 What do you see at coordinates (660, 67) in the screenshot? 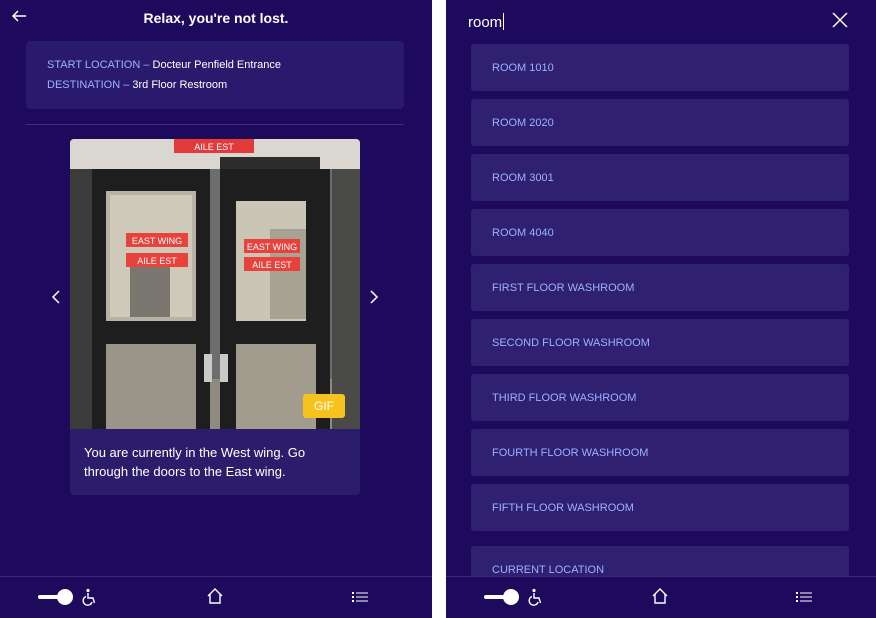
I see `result-item: ROOM 1010` at bounding box center [660, 67].